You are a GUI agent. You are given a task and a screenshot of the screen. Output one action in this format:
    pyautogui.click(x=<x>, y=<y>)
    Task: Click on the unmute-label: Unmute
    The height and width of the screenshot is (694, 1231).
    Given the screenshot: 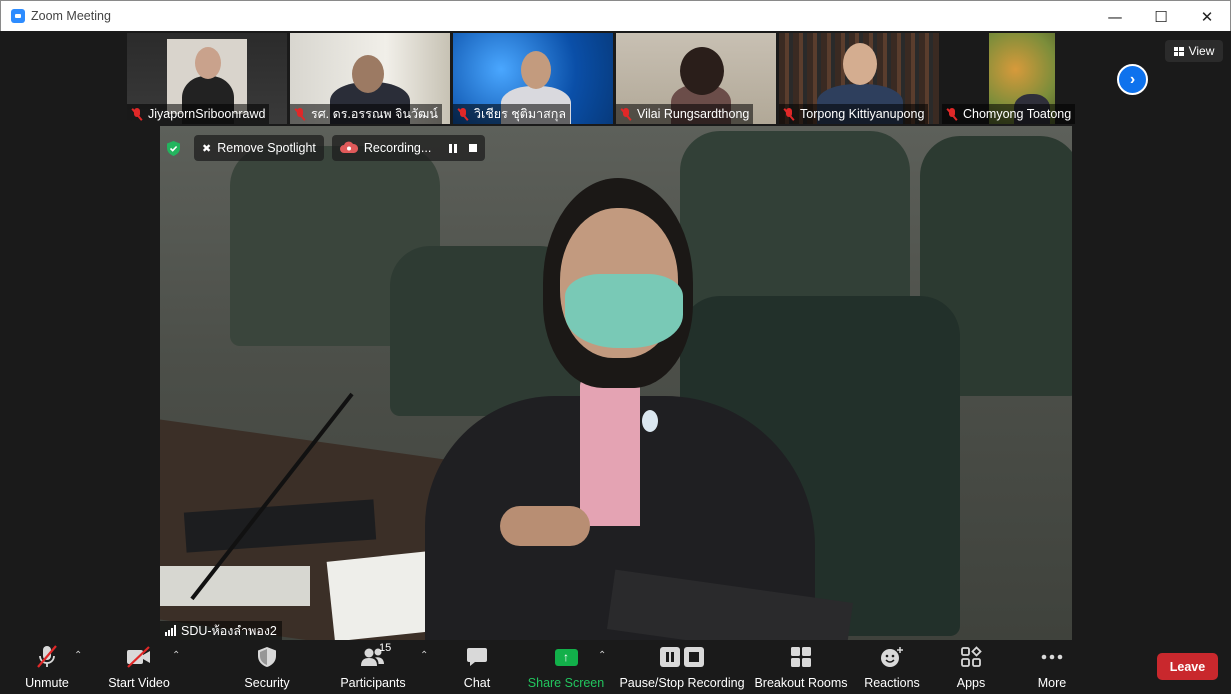 What is the action you would take?
    pyautogui.click(x=47, y=683)
    